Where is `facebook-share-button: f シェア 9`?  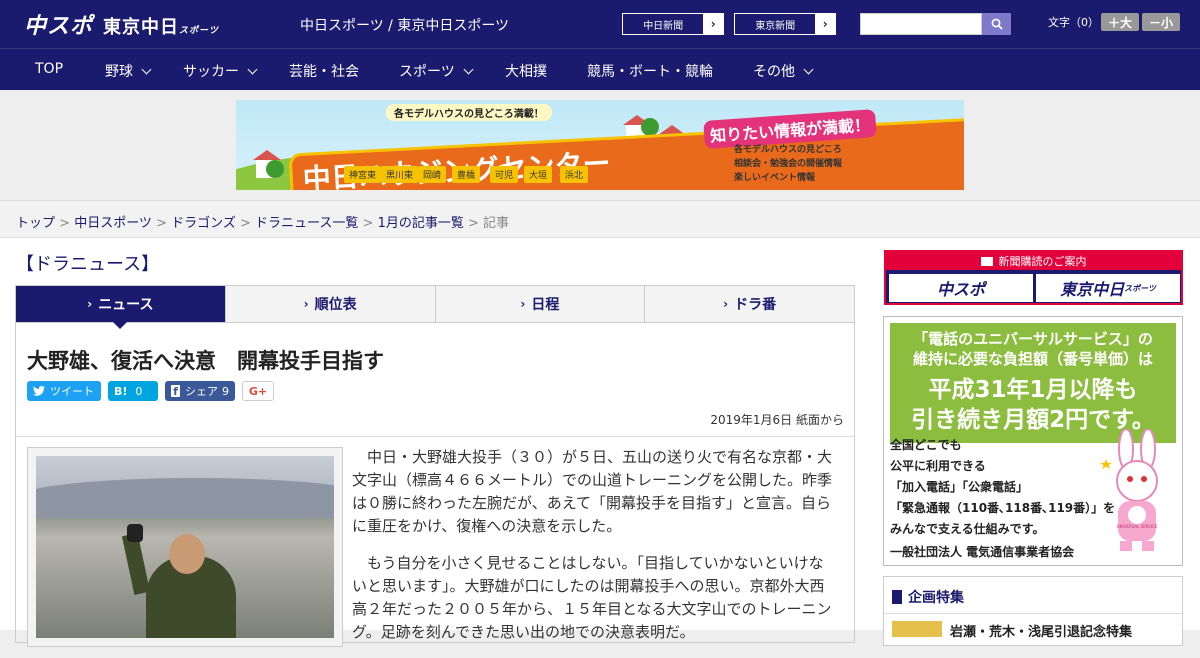 facebook-share-button: f シェア 9 is located at coordinates (200, 391).